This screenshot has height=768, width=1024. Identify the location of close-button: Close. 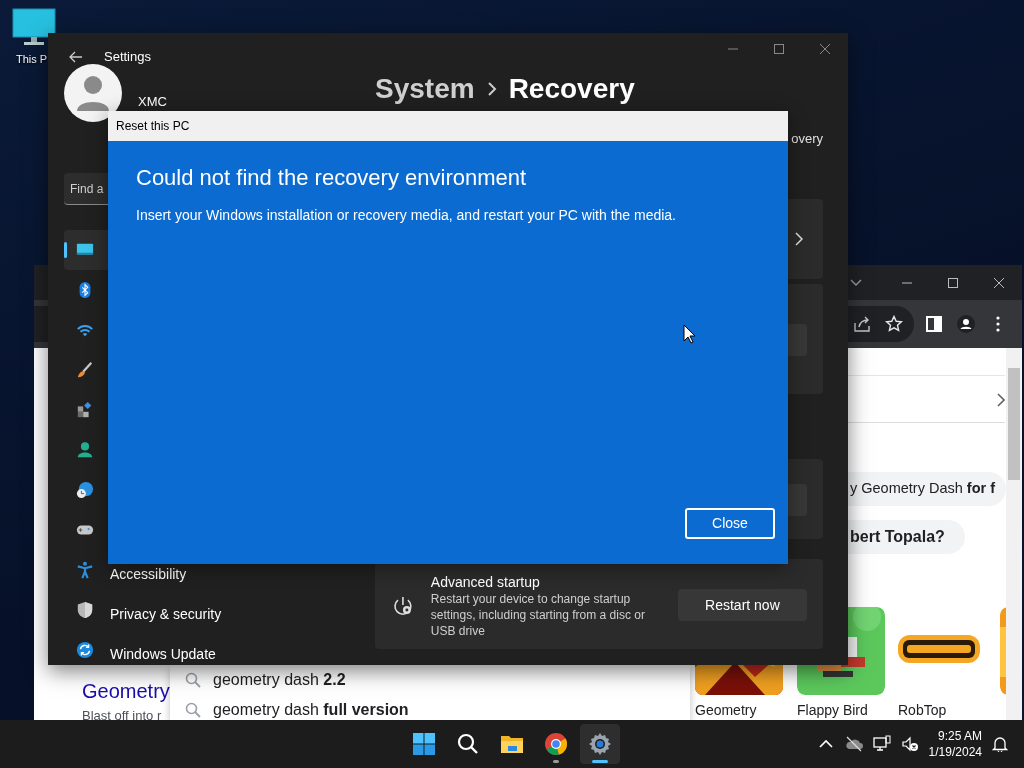
(730, 523).